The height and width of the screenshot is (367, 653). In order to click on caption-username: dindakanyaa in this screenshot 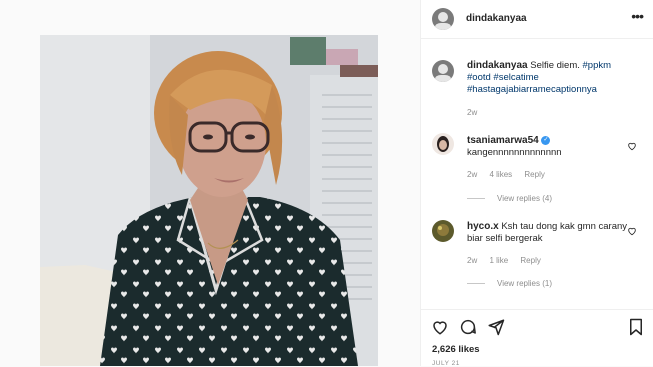, I will do `click(497, 65)`.